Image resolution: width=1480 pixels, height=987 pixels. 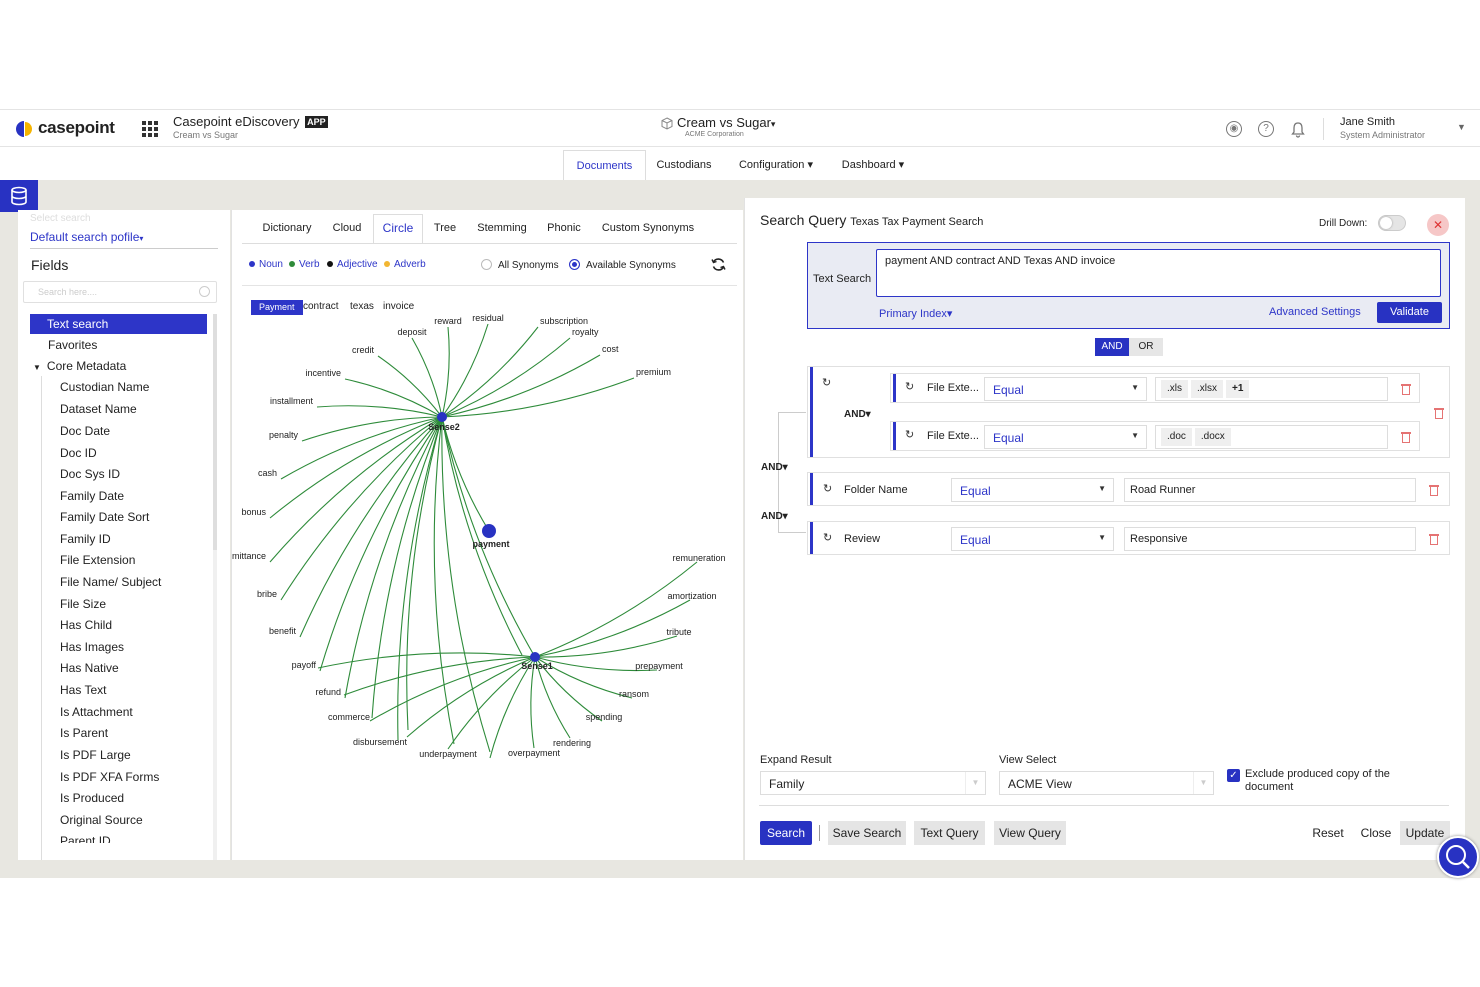 What do you see at coordinates (249, 556) in the screenshot?
I see `synonym-word-label: remittance` at bounding box center [249, 556].